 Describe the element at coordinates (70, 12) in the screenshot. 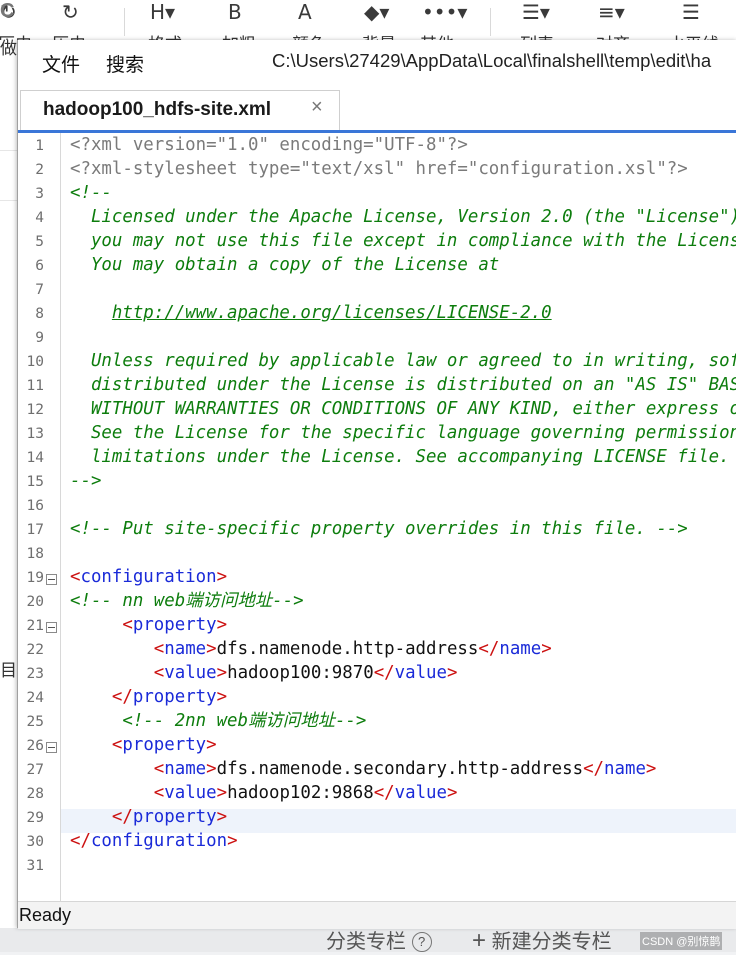

I see `history-glyph: ↻` at that location.